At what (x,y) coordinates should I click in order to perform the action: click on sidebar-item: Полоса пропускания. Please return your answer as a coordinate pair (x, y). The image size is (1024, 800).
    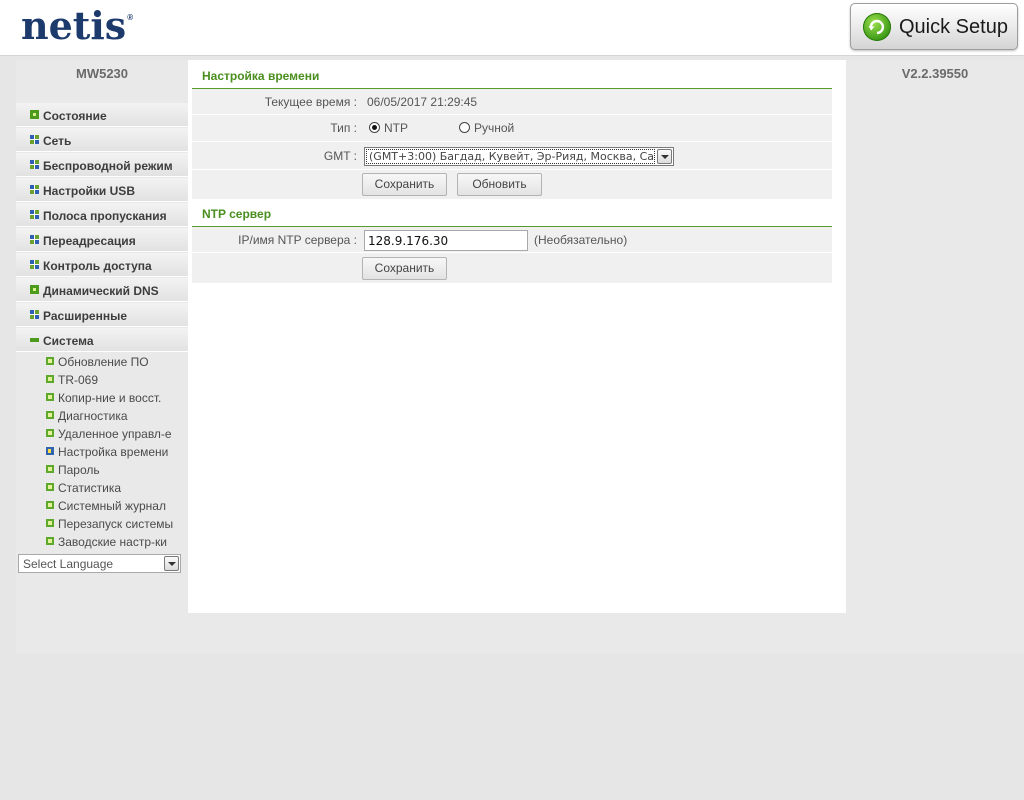
    Looking at the image, I should click on (102, 215).